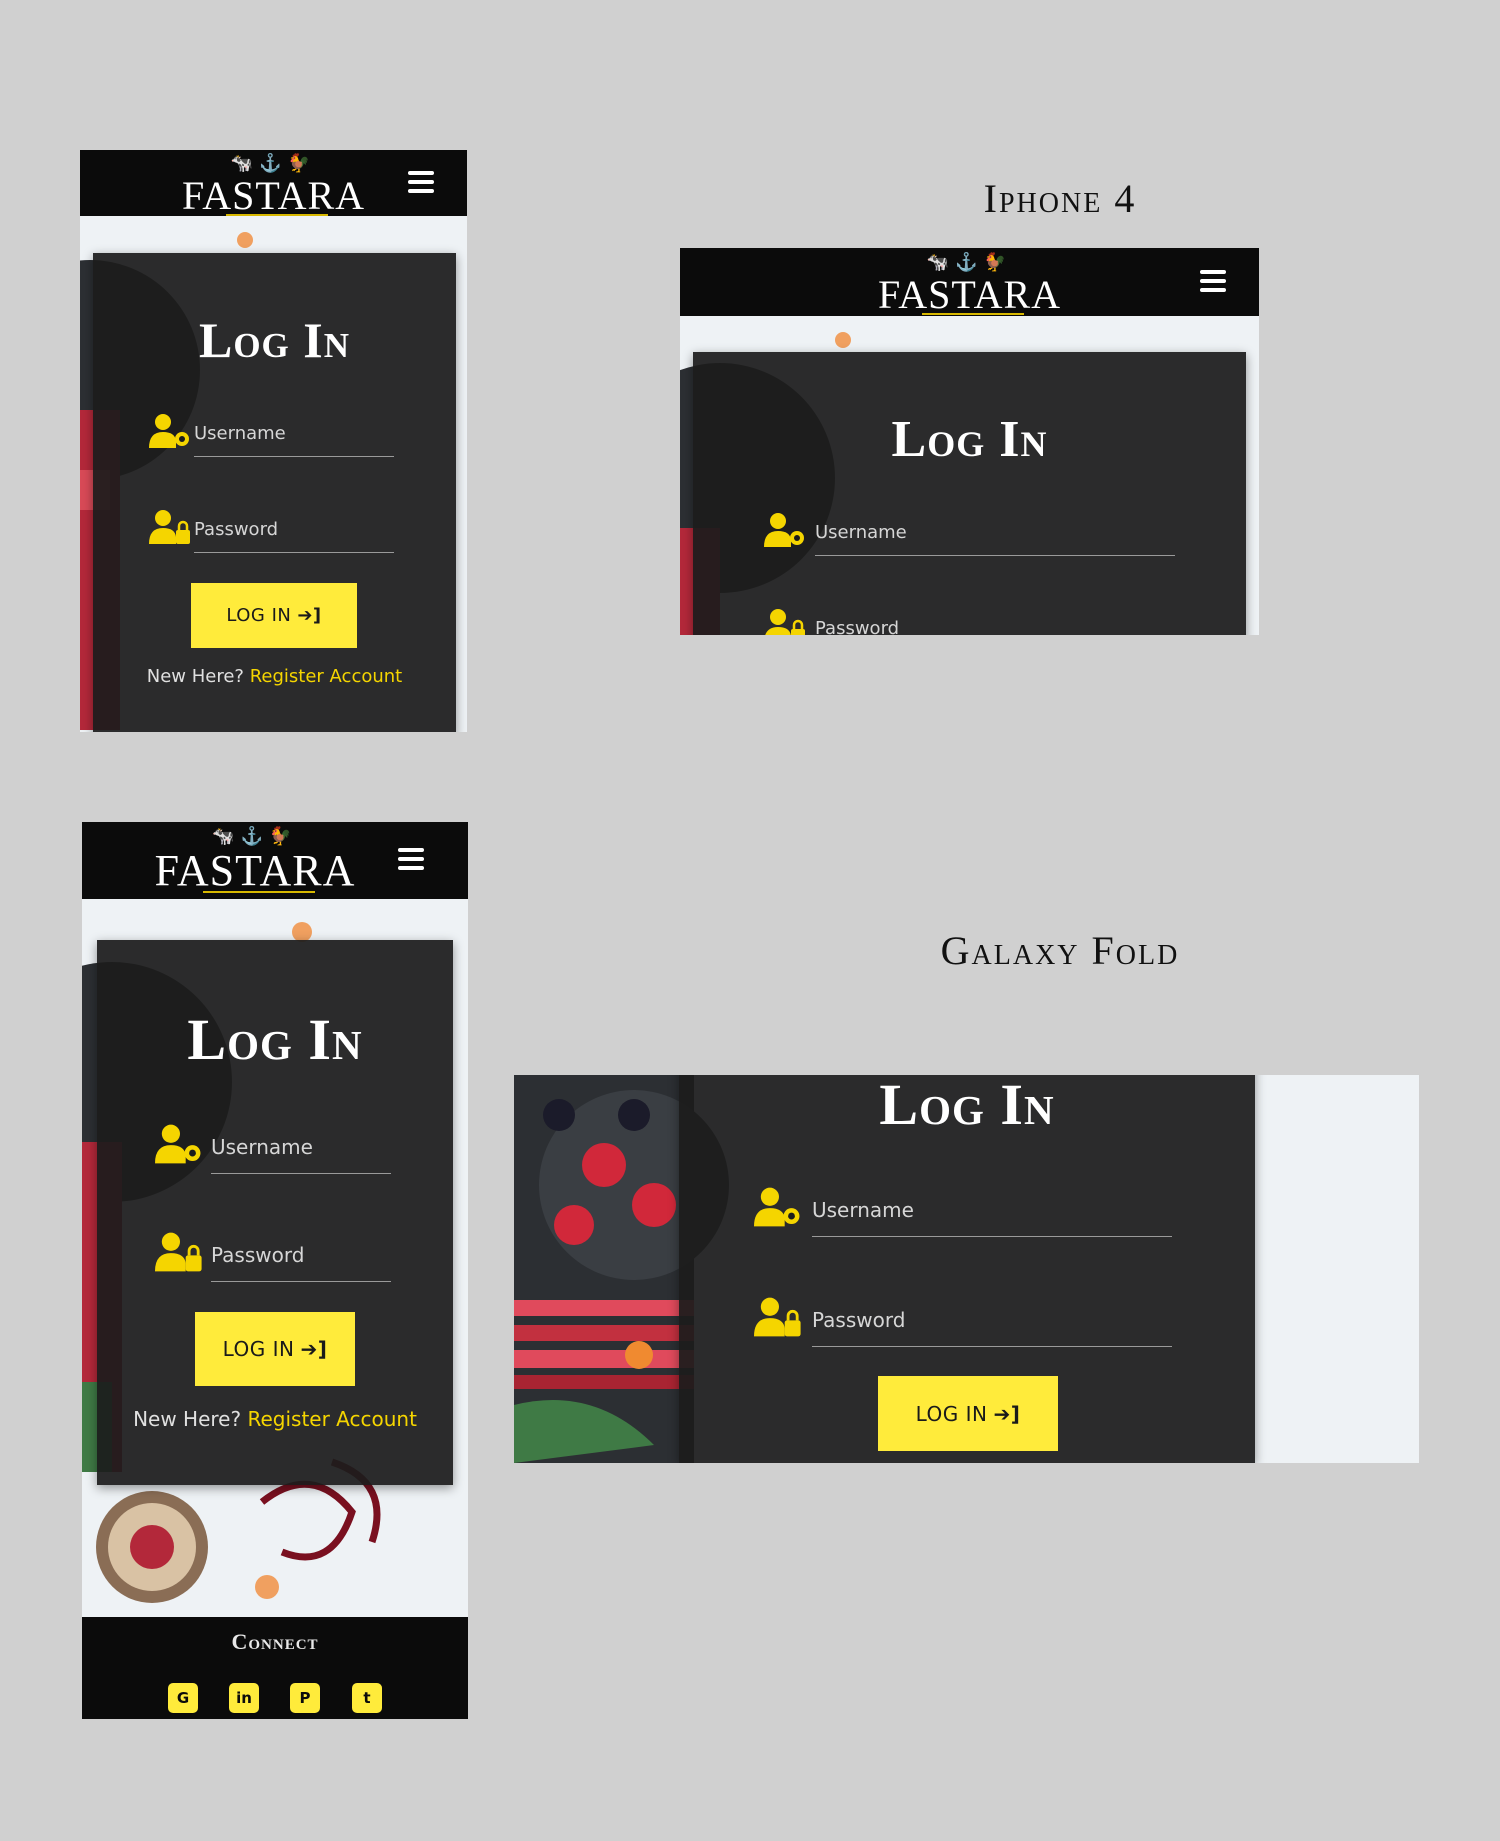 The image size is (1500, 1841). I want to click on login-card: Log In Username Password, so click(969, 493).